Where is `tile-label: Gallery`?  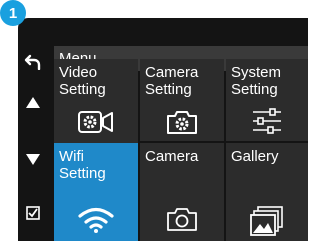
tile-label: Gallery is located at coordinates (255, 156).